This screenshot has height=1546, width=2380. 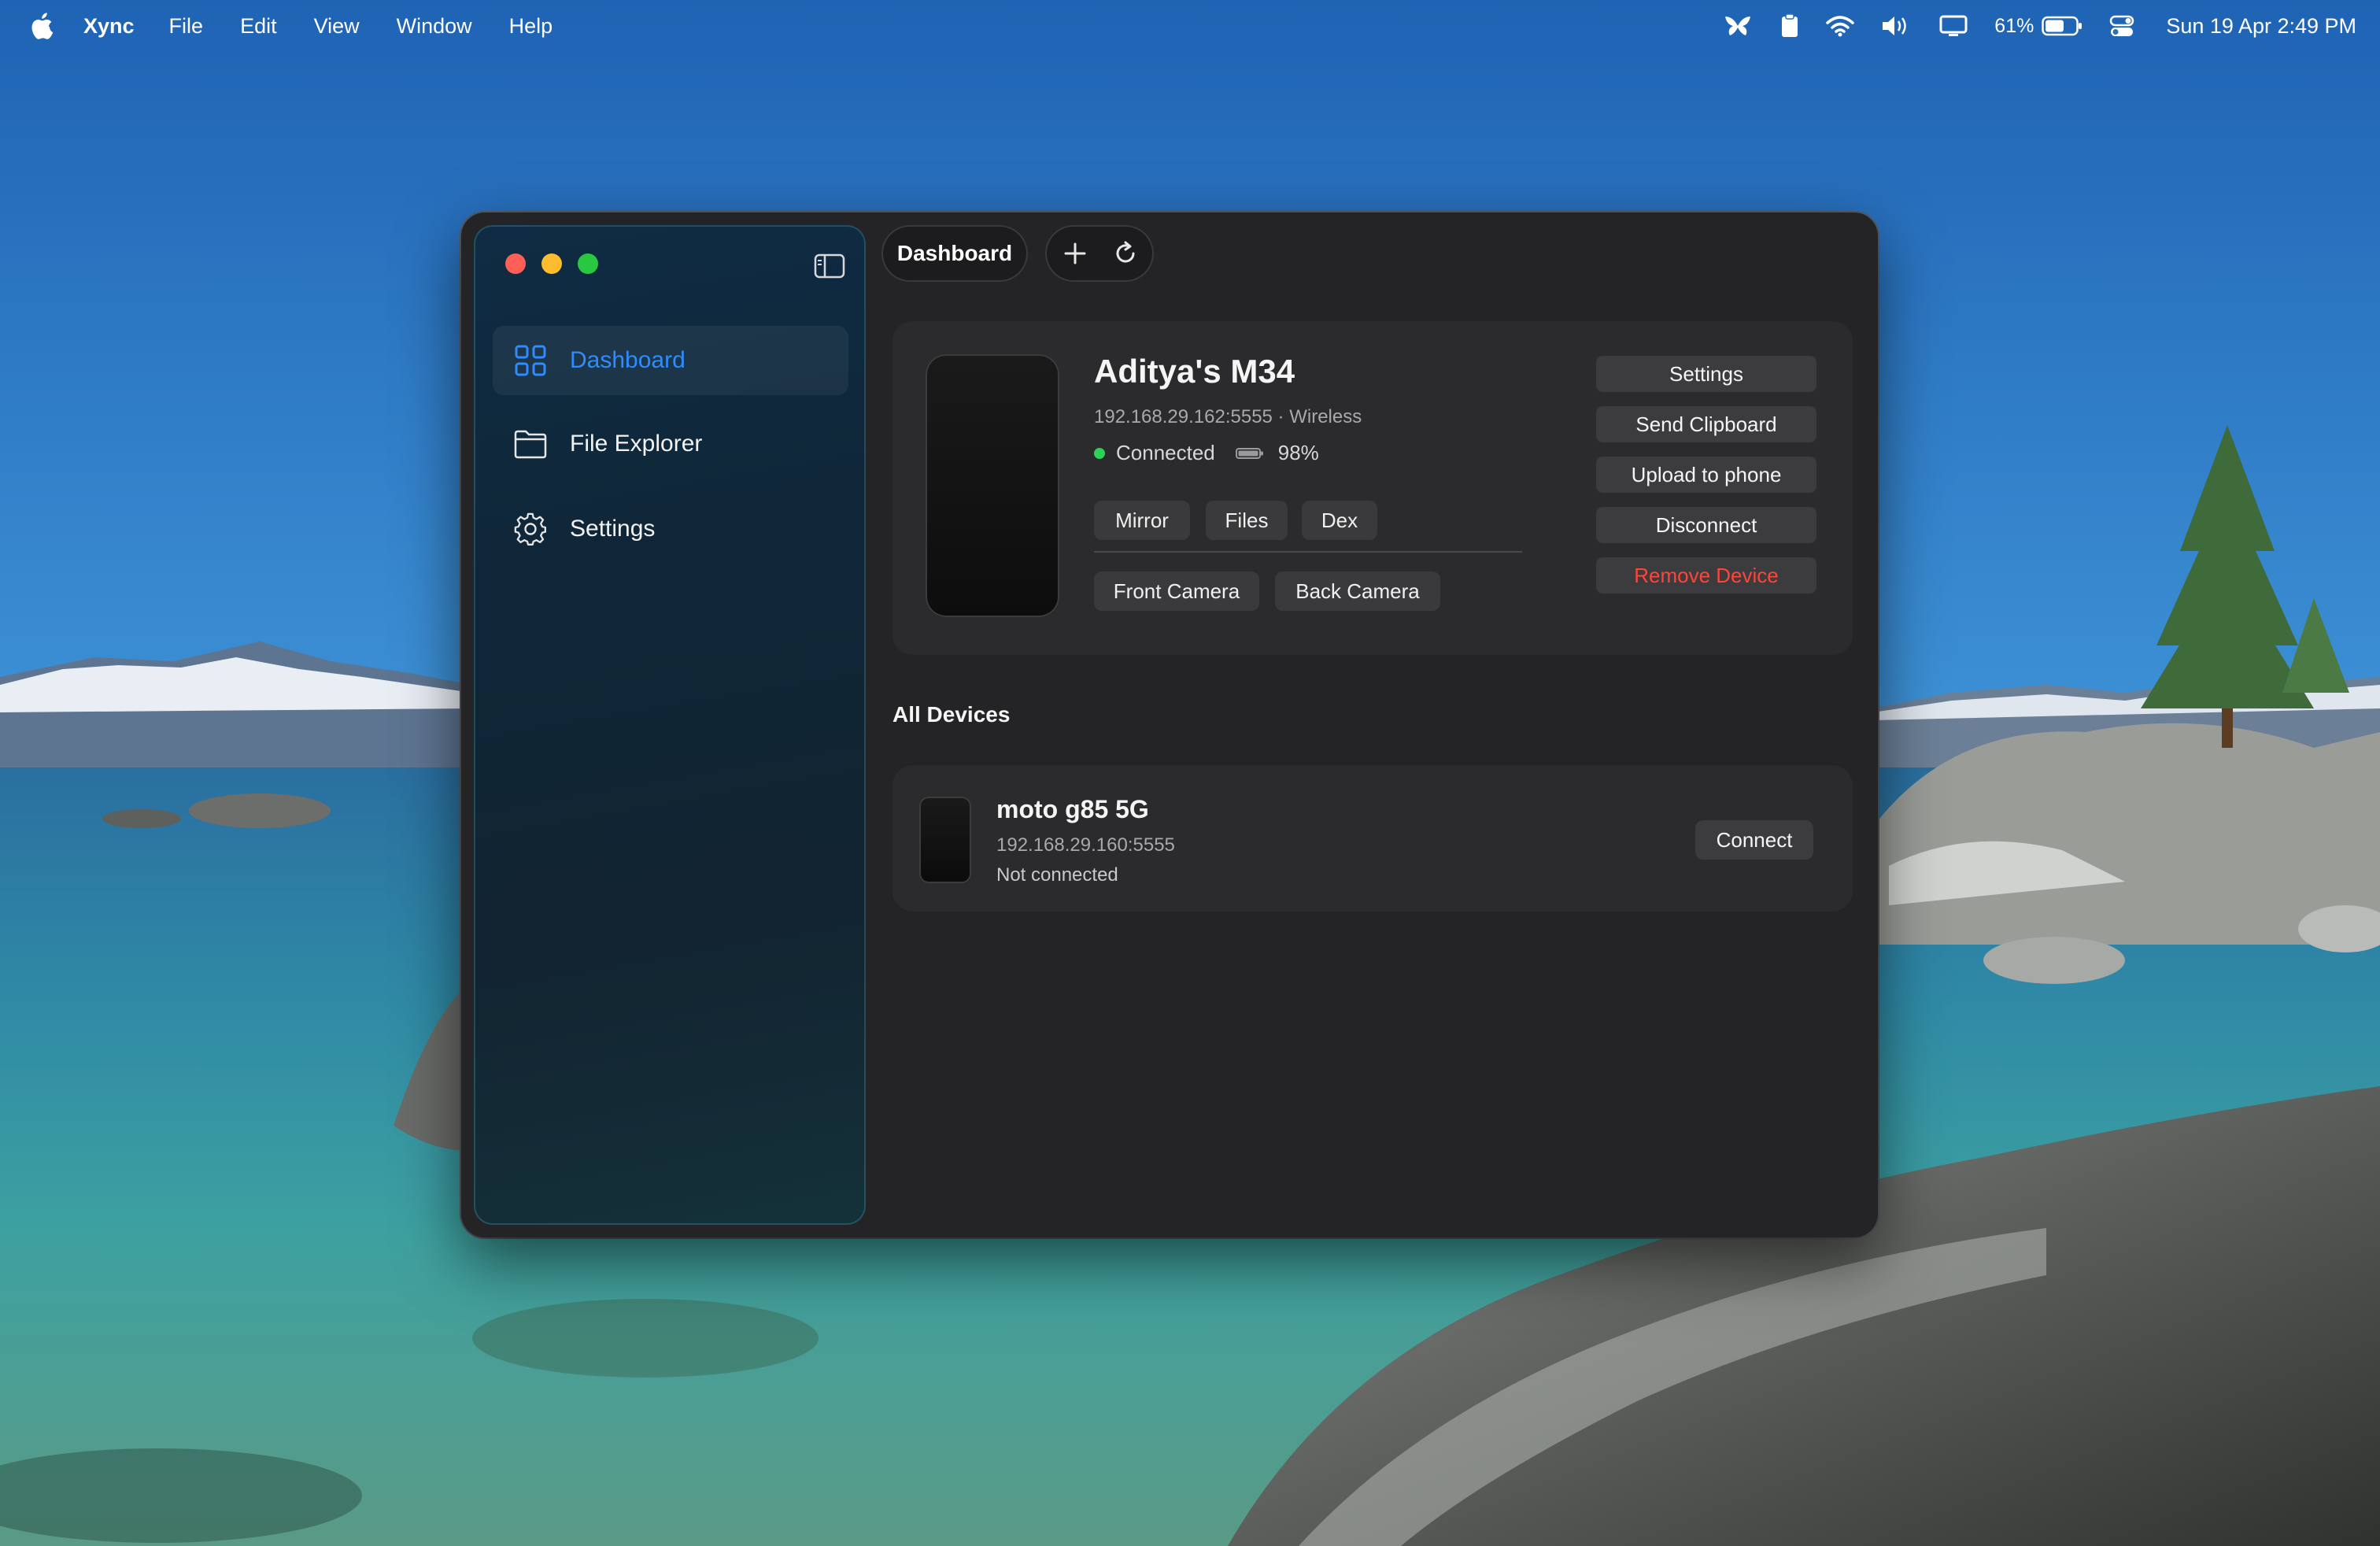 What do you see at coordinates (628, 360) in the screenshot?
I see `sidebar-item-label: Dashboard` at bounding box center [628, 360].